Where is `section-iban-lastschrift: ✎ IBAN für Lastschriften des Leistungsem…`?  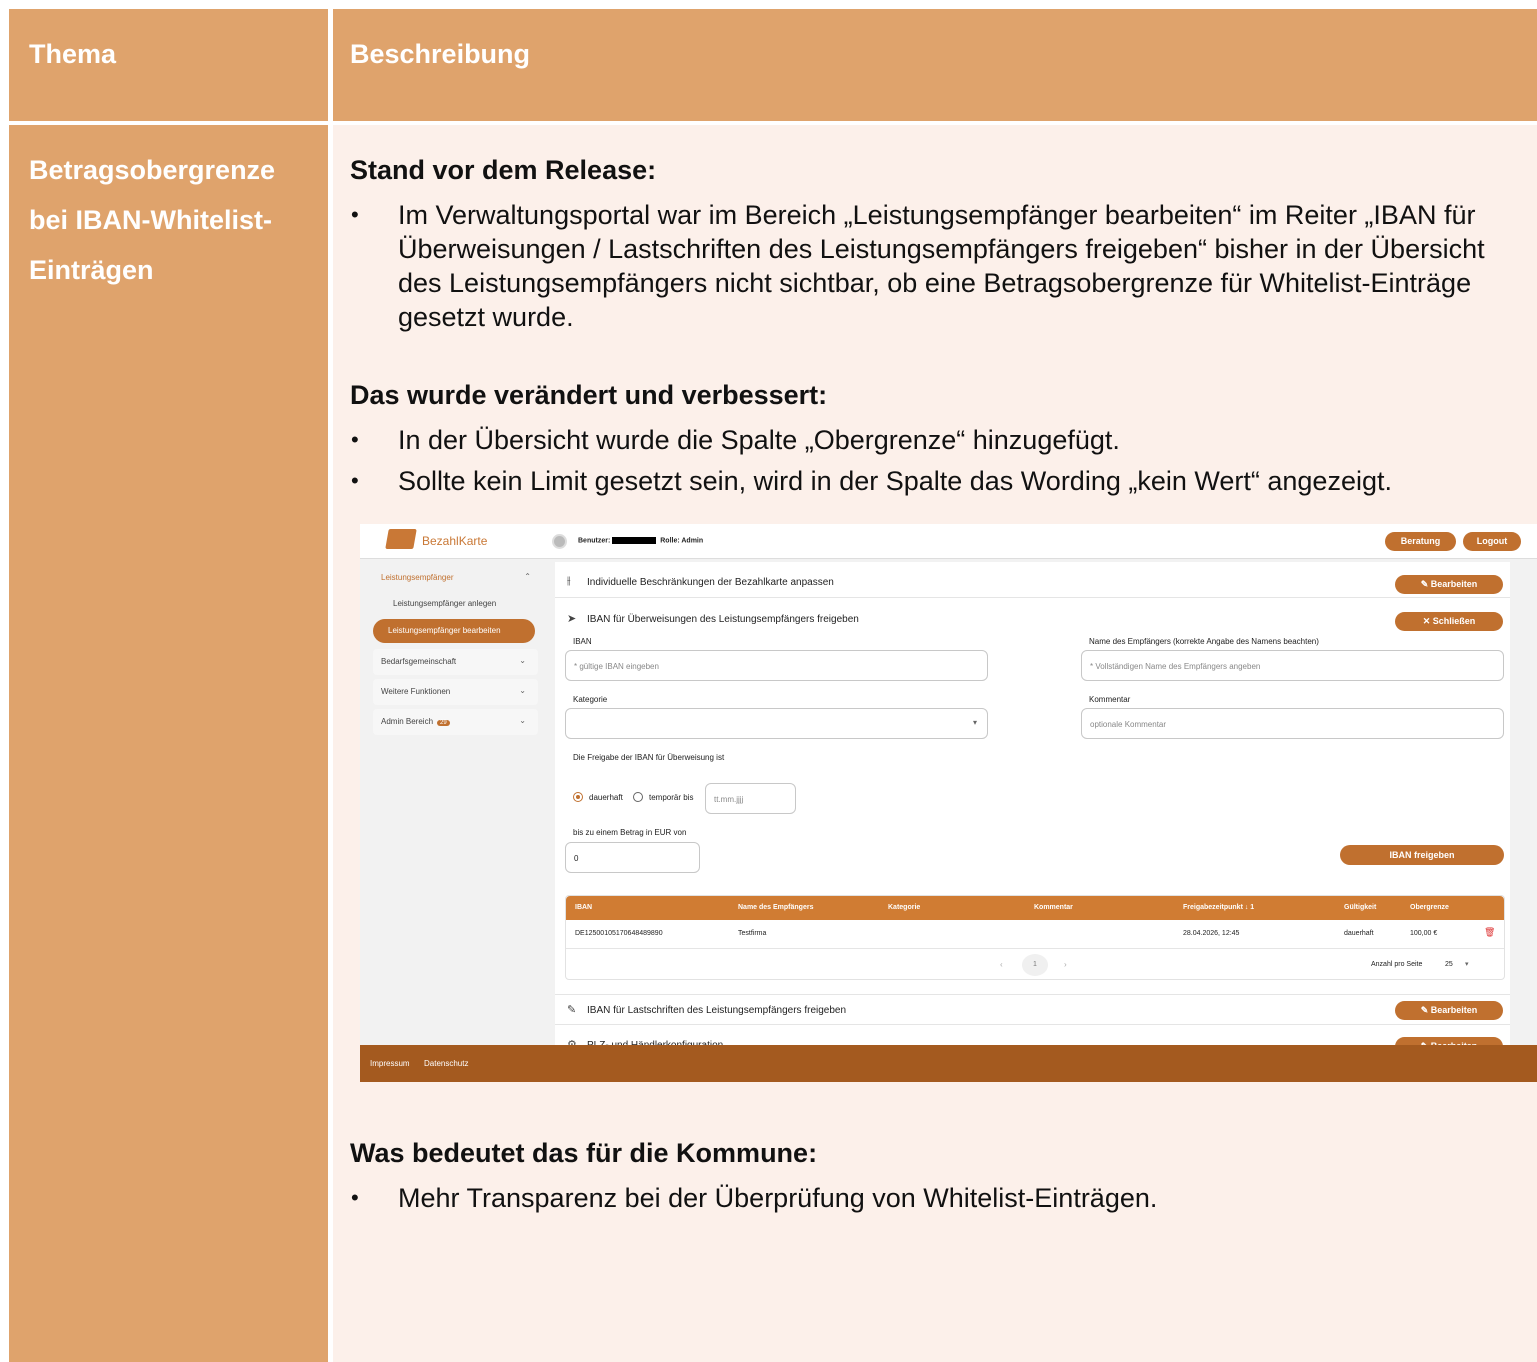 section-iban-lastschrift: ✎ IBAN für Lastschriften des Leistungsem… is located at coordinates (1032, 1009).